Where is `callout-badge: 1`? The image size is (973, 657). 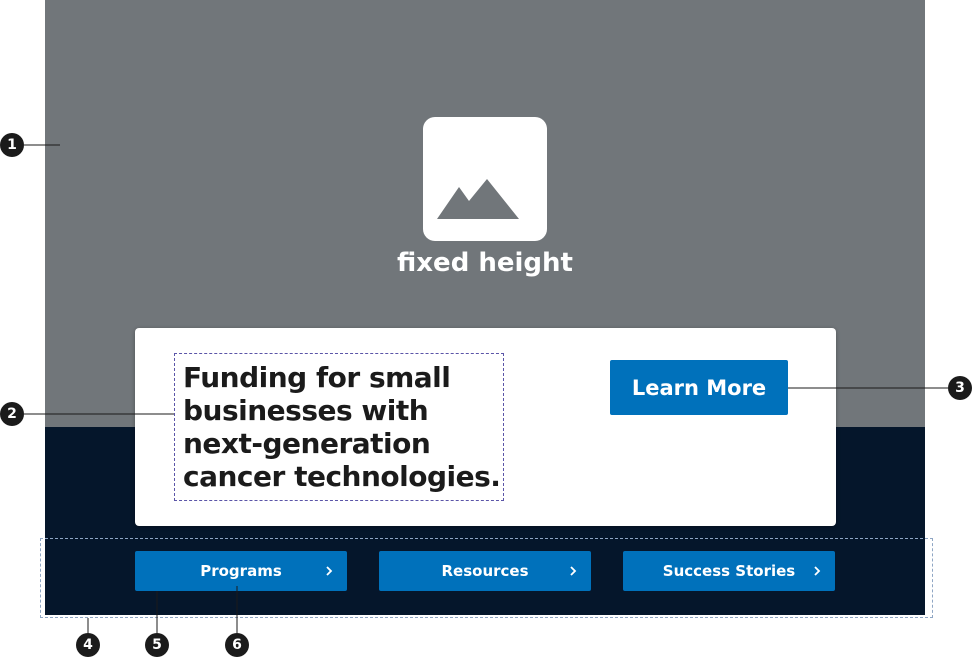
callout-badge: 1 is located at coordinates (12, 145).